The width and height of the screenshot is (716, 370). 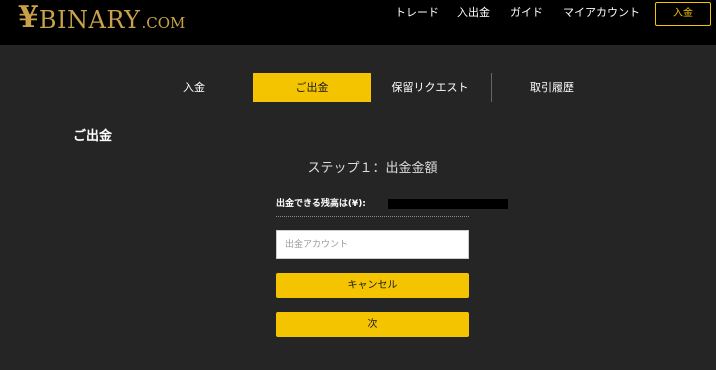 I want to click on step-title: ステップ１：出金金額, so click(x=372, y=168).